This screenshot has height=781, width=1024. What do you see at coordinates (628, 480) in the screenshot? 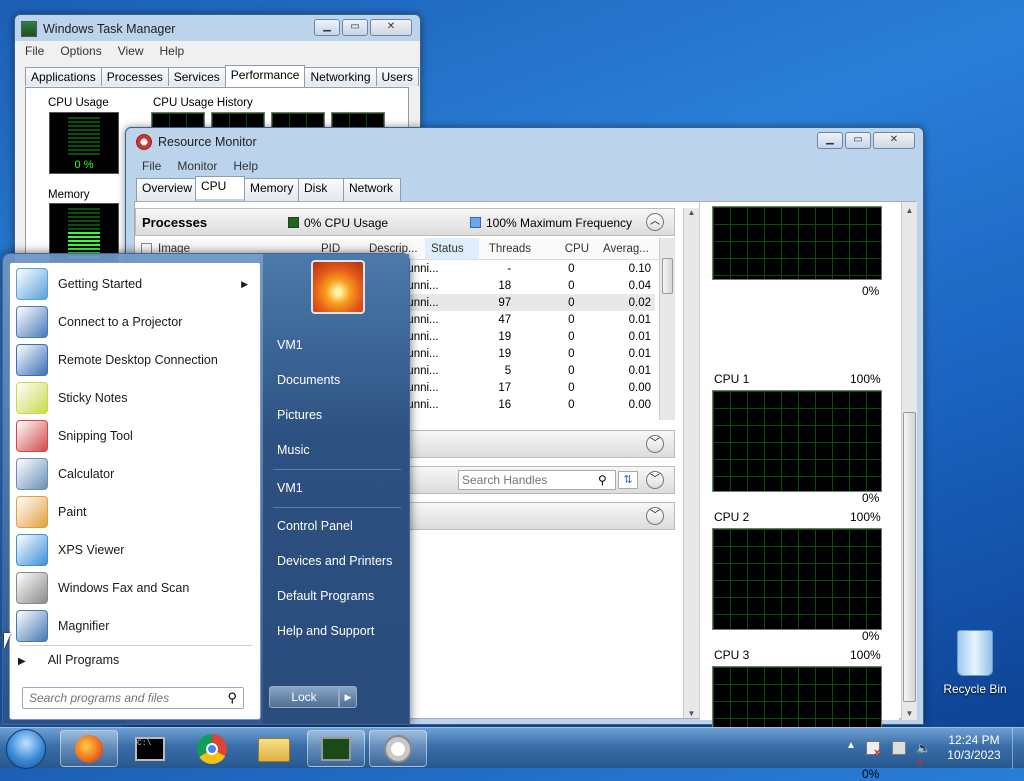
I see `refresh-search-icon: ⇅` at bounding box center [628, 480].